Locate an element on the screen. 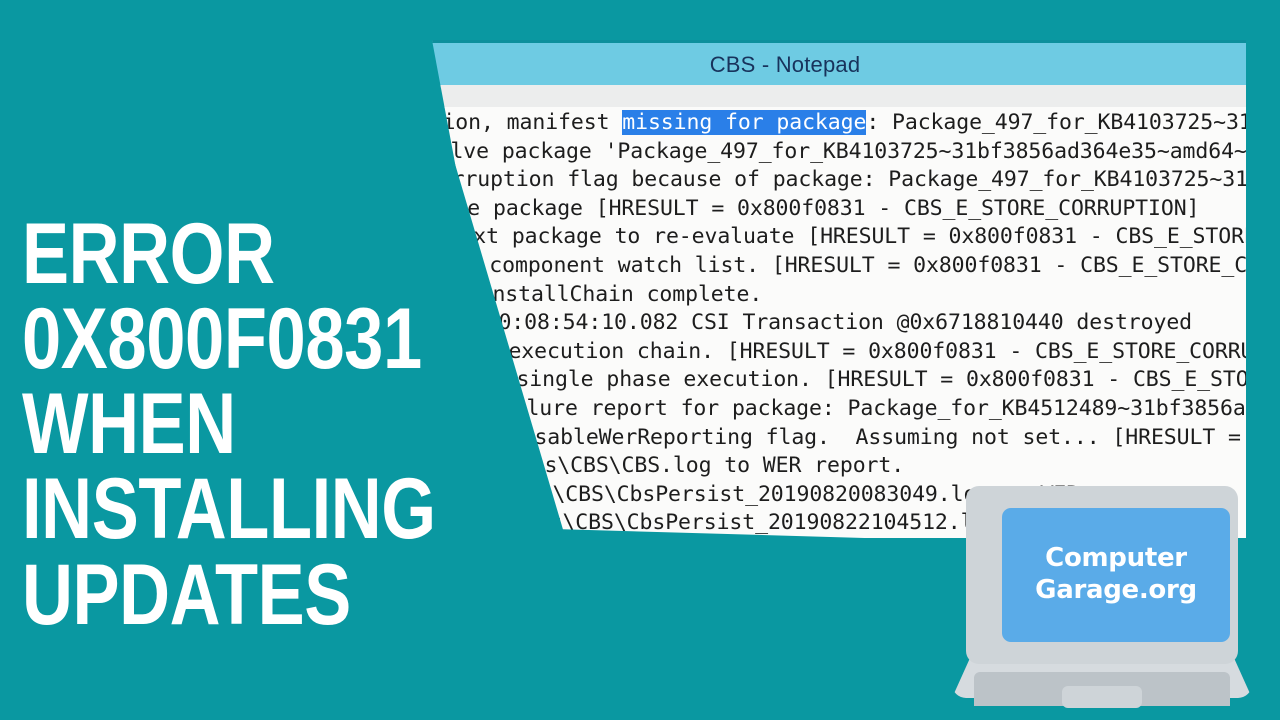 The width and height of the screenshot is (1280, 720). laptop-screen-icon: Computer Garage.org is located at coordinates (1116, 575).